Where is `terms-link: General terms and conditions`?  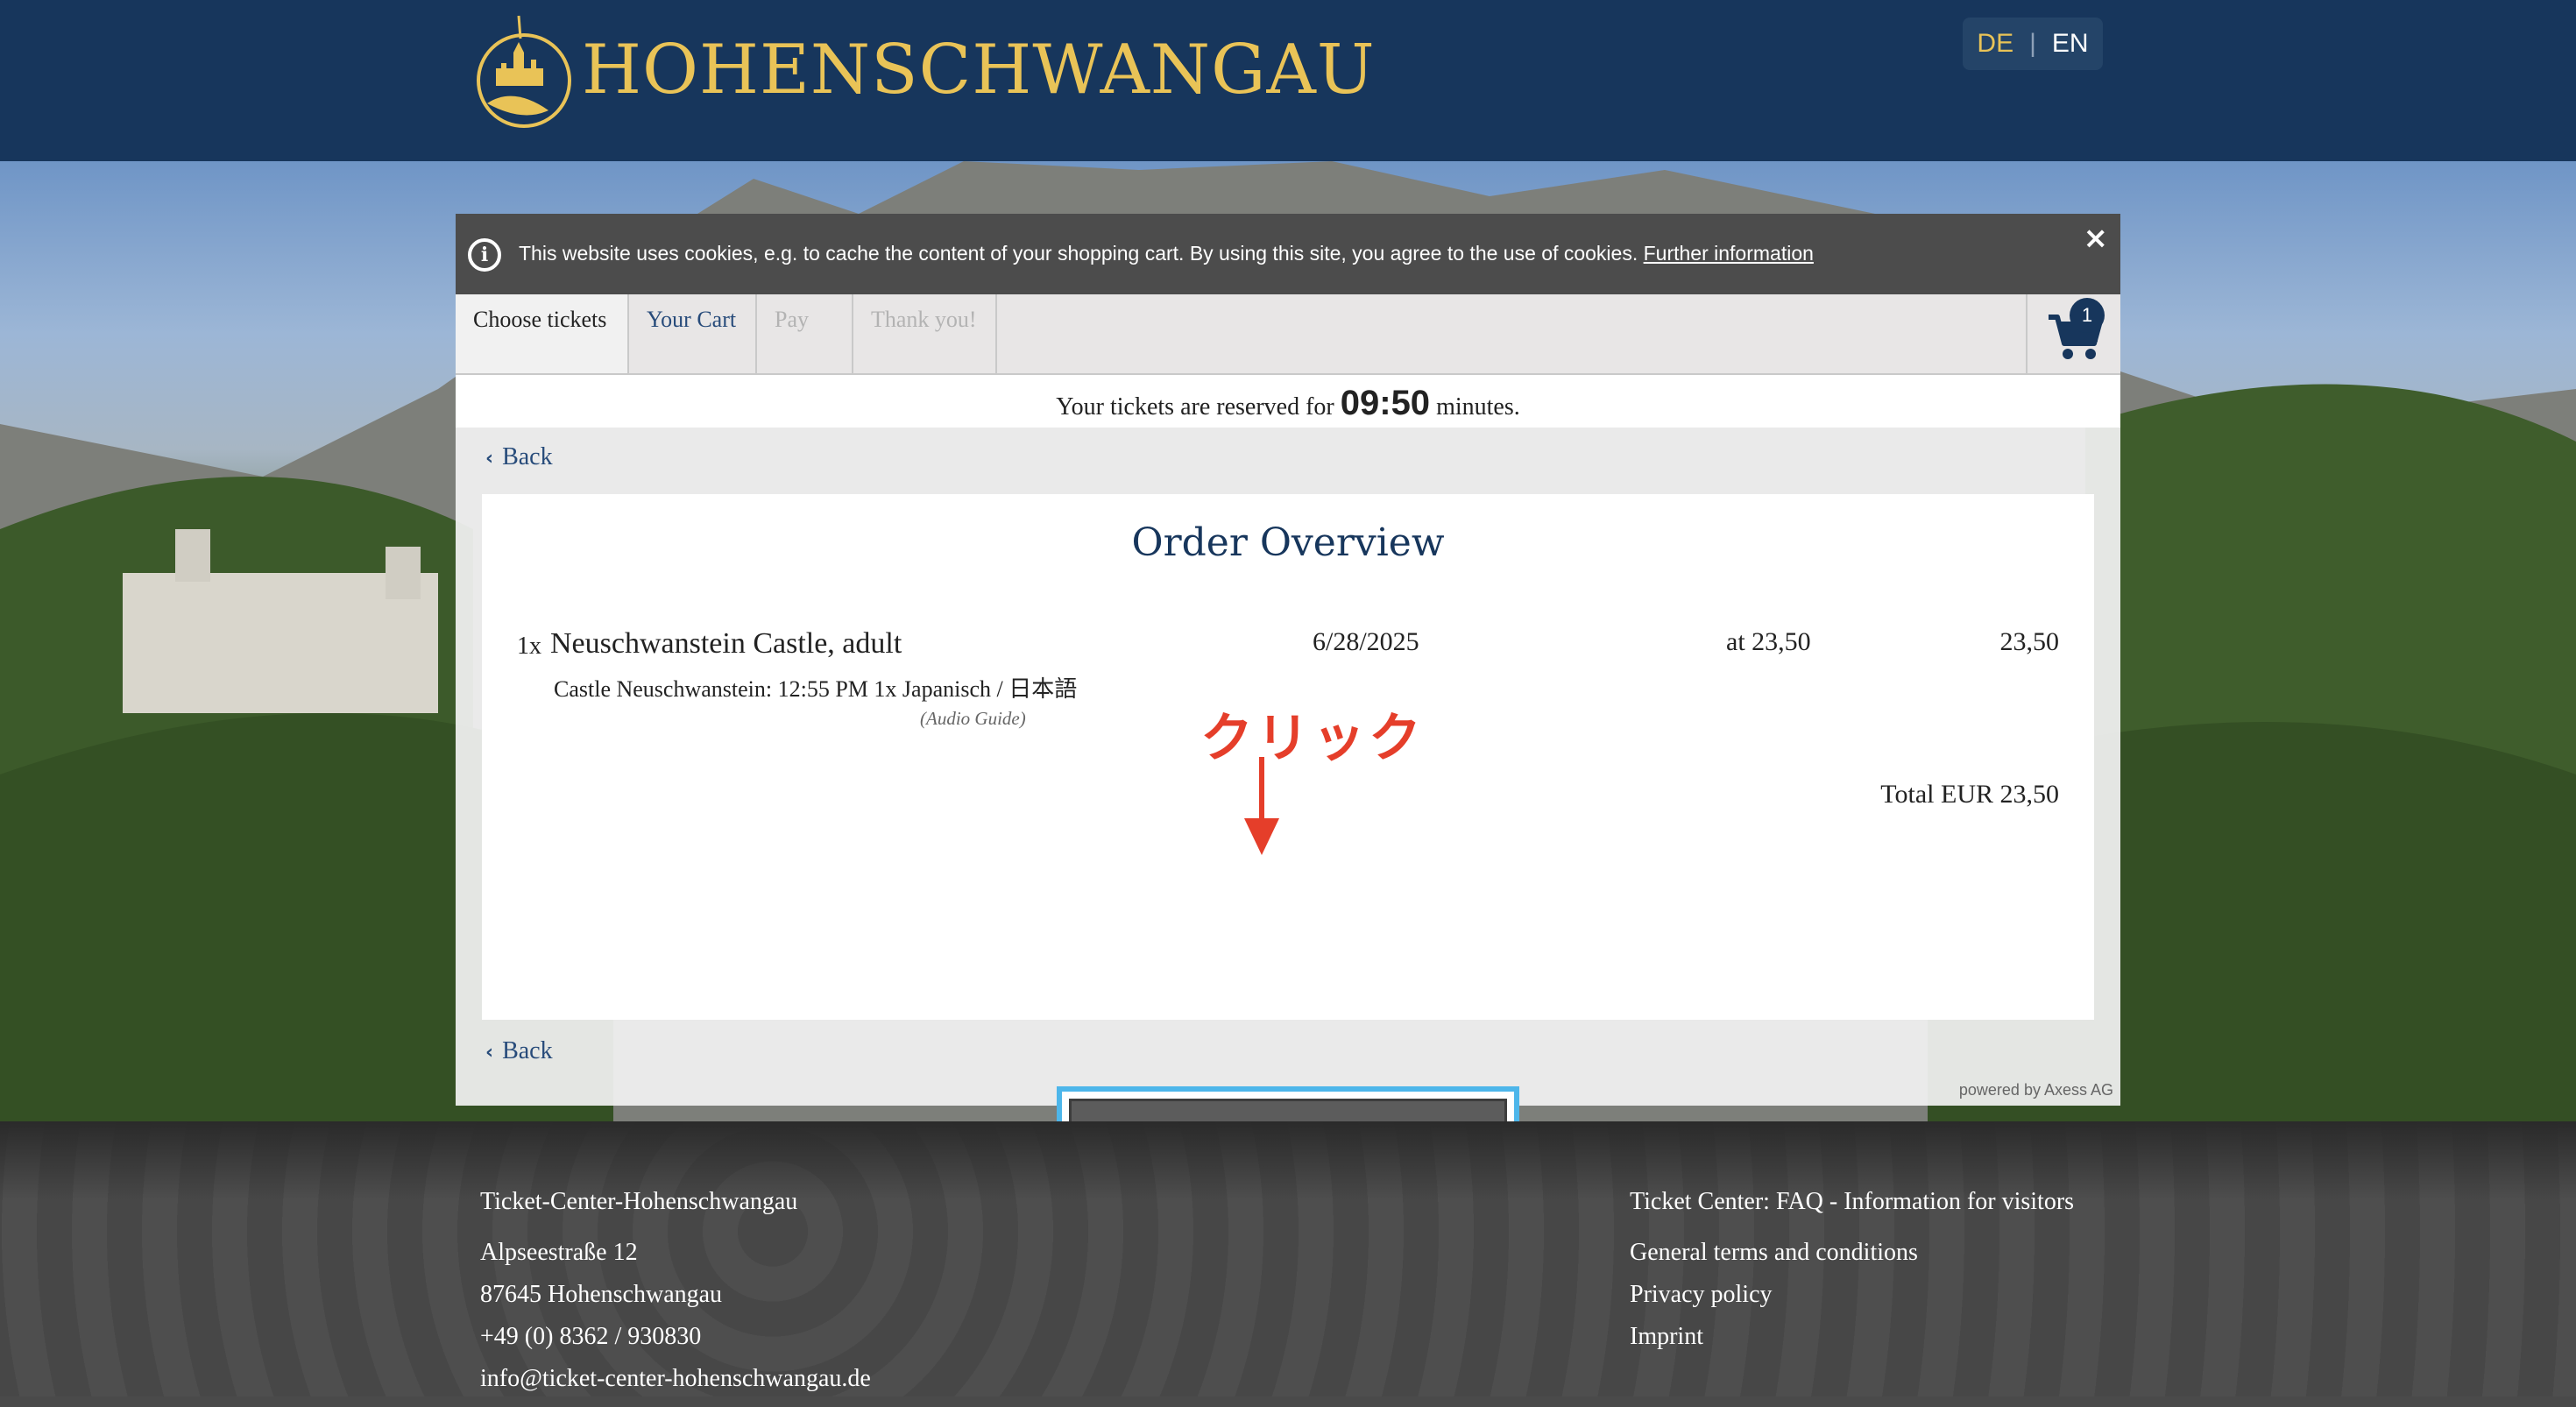 terms-link: General terms and conditions is located at coordinates (1852, 1260).